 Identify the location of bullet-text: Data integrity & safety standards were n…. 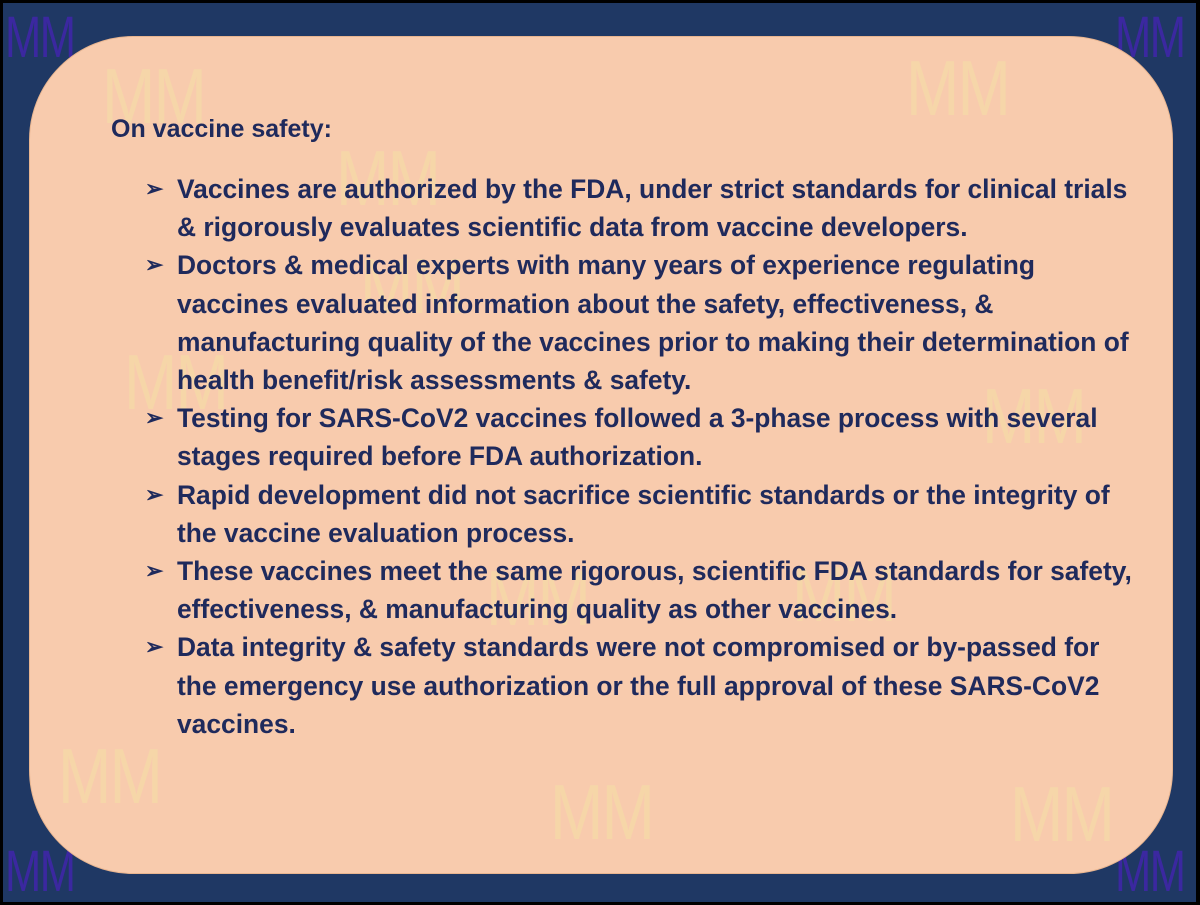
(638, 685).